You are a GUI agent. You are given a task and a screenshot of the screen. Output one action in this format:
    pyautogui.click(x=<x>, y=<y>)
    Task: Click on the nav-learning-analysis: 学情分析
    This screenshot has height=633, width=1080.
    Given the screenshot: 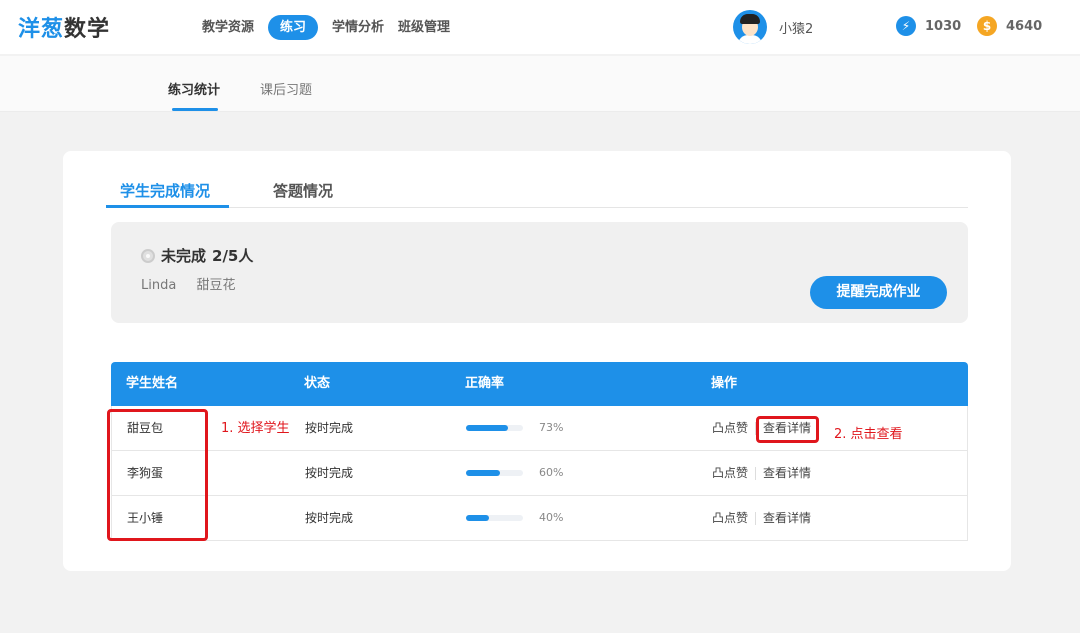 What is the action you would take?
    pyautogui.click(x=358, y=27)
    